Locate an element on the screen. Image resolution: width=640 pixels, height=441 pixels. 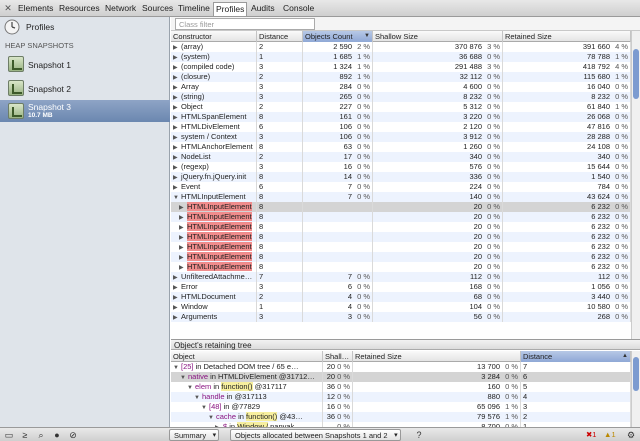
table-row: ▶ Array 3 284 0 % 4 600 0 % 16 040 0 % is located at coordinates (401, 87).